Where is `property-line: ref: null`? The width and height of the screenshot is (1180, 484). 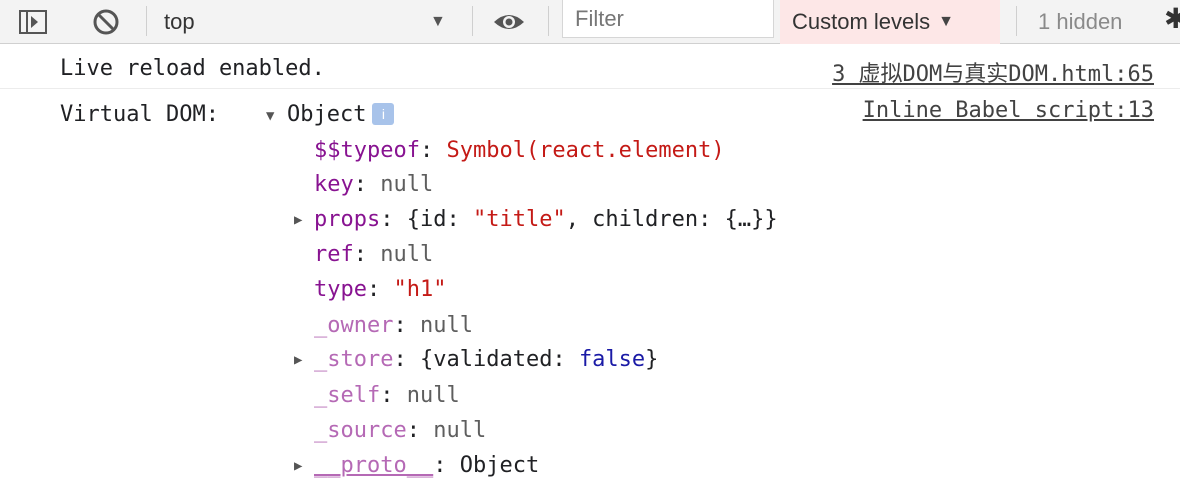
property-line: ref: null is located at coordinates (374, 254).